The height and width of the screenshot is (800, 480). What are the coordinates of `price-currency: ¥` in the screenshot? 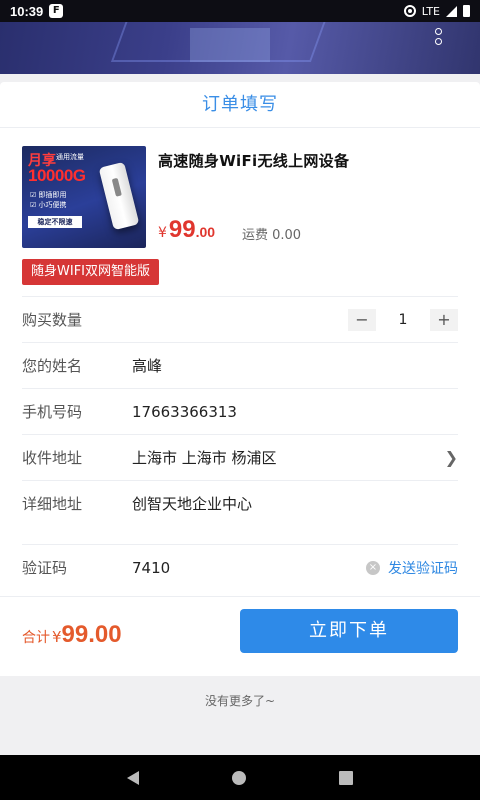 It's located at (162, 233).